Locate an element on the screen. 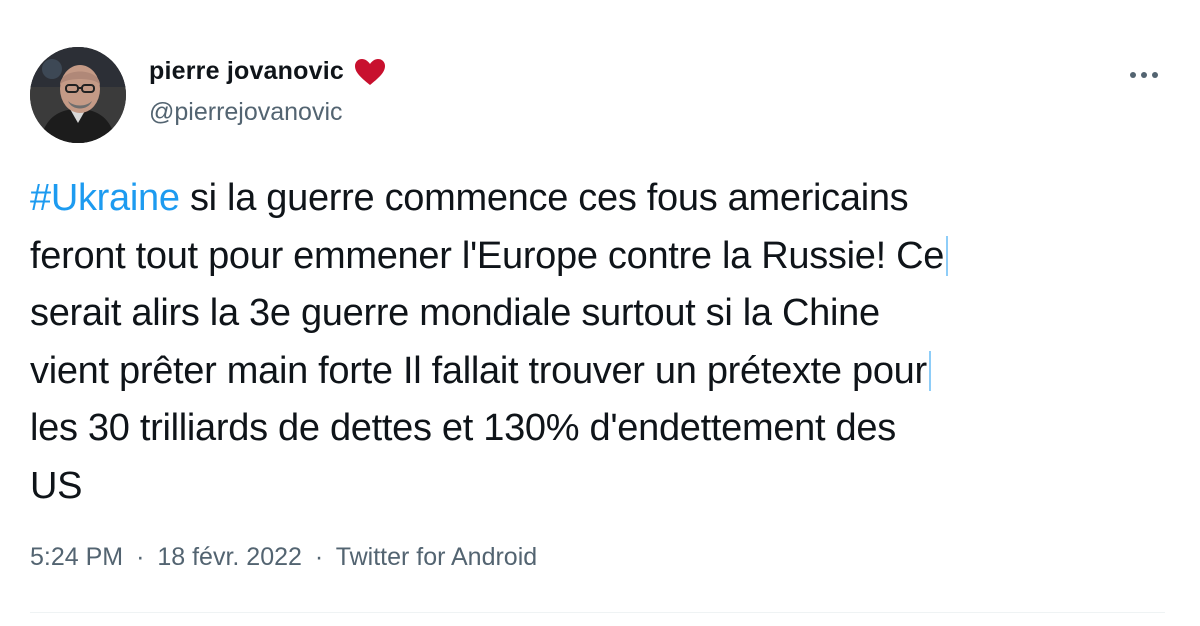 This screenshot has width=1200, height=626. divider is located at coordinates (597, 612).